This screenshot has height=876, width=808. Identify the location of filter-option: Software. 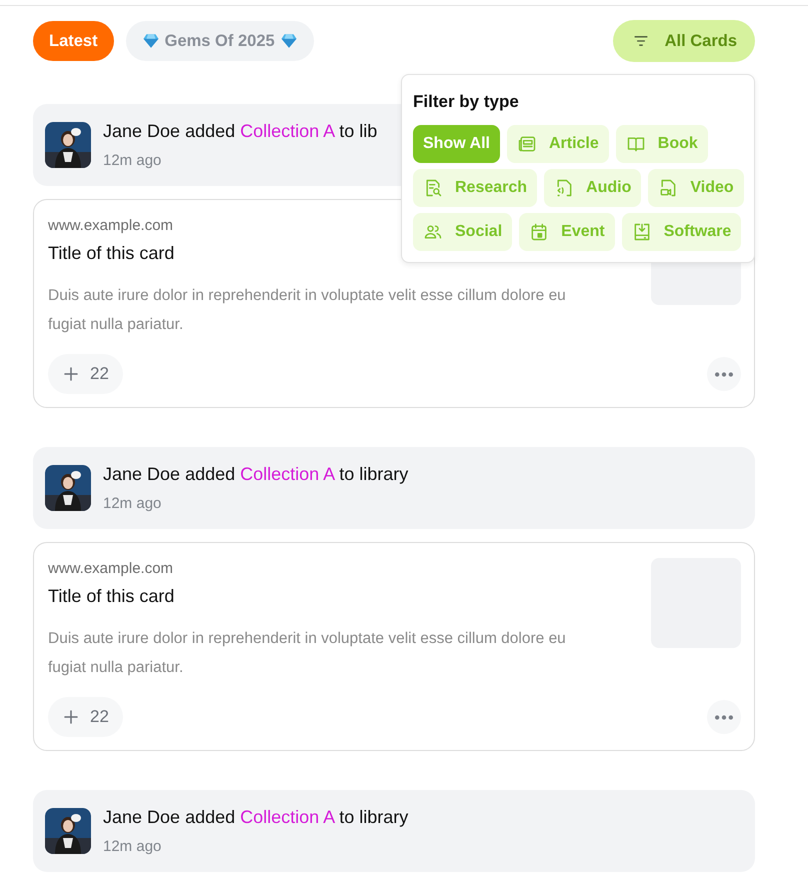
(682, 231).